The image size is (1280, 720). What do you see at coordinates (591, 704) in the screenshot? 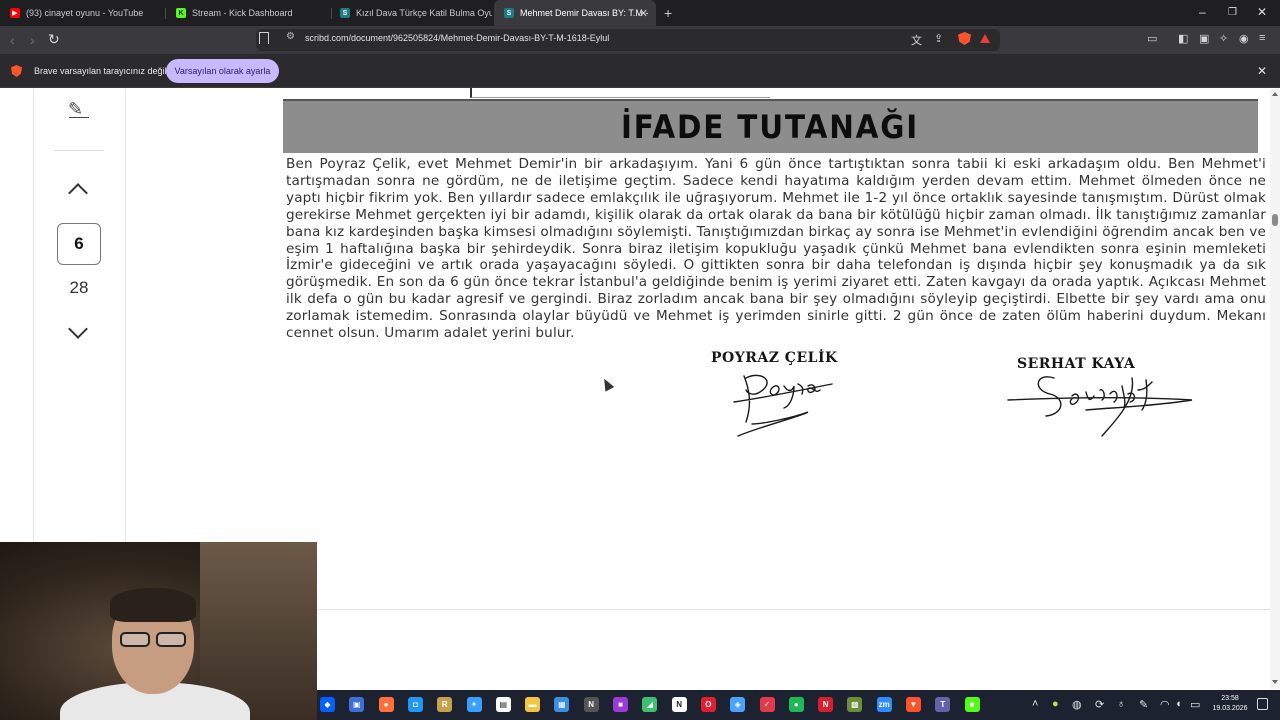
I see `notion-n-icon: N` at bounding box center [591, 704].